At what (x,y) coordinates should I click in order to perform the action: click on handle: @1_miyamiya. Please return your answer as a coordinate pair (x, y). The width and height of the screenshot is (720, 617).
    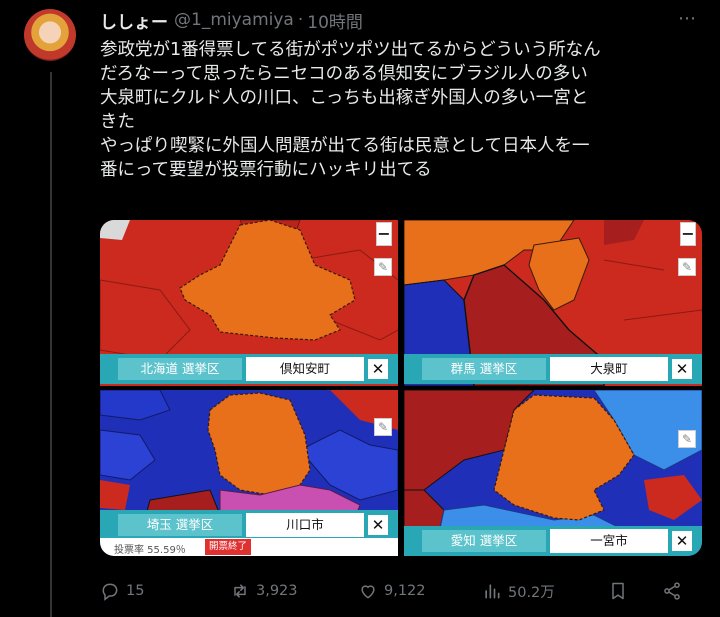
    Looking at the image, I should click on (234, 20).